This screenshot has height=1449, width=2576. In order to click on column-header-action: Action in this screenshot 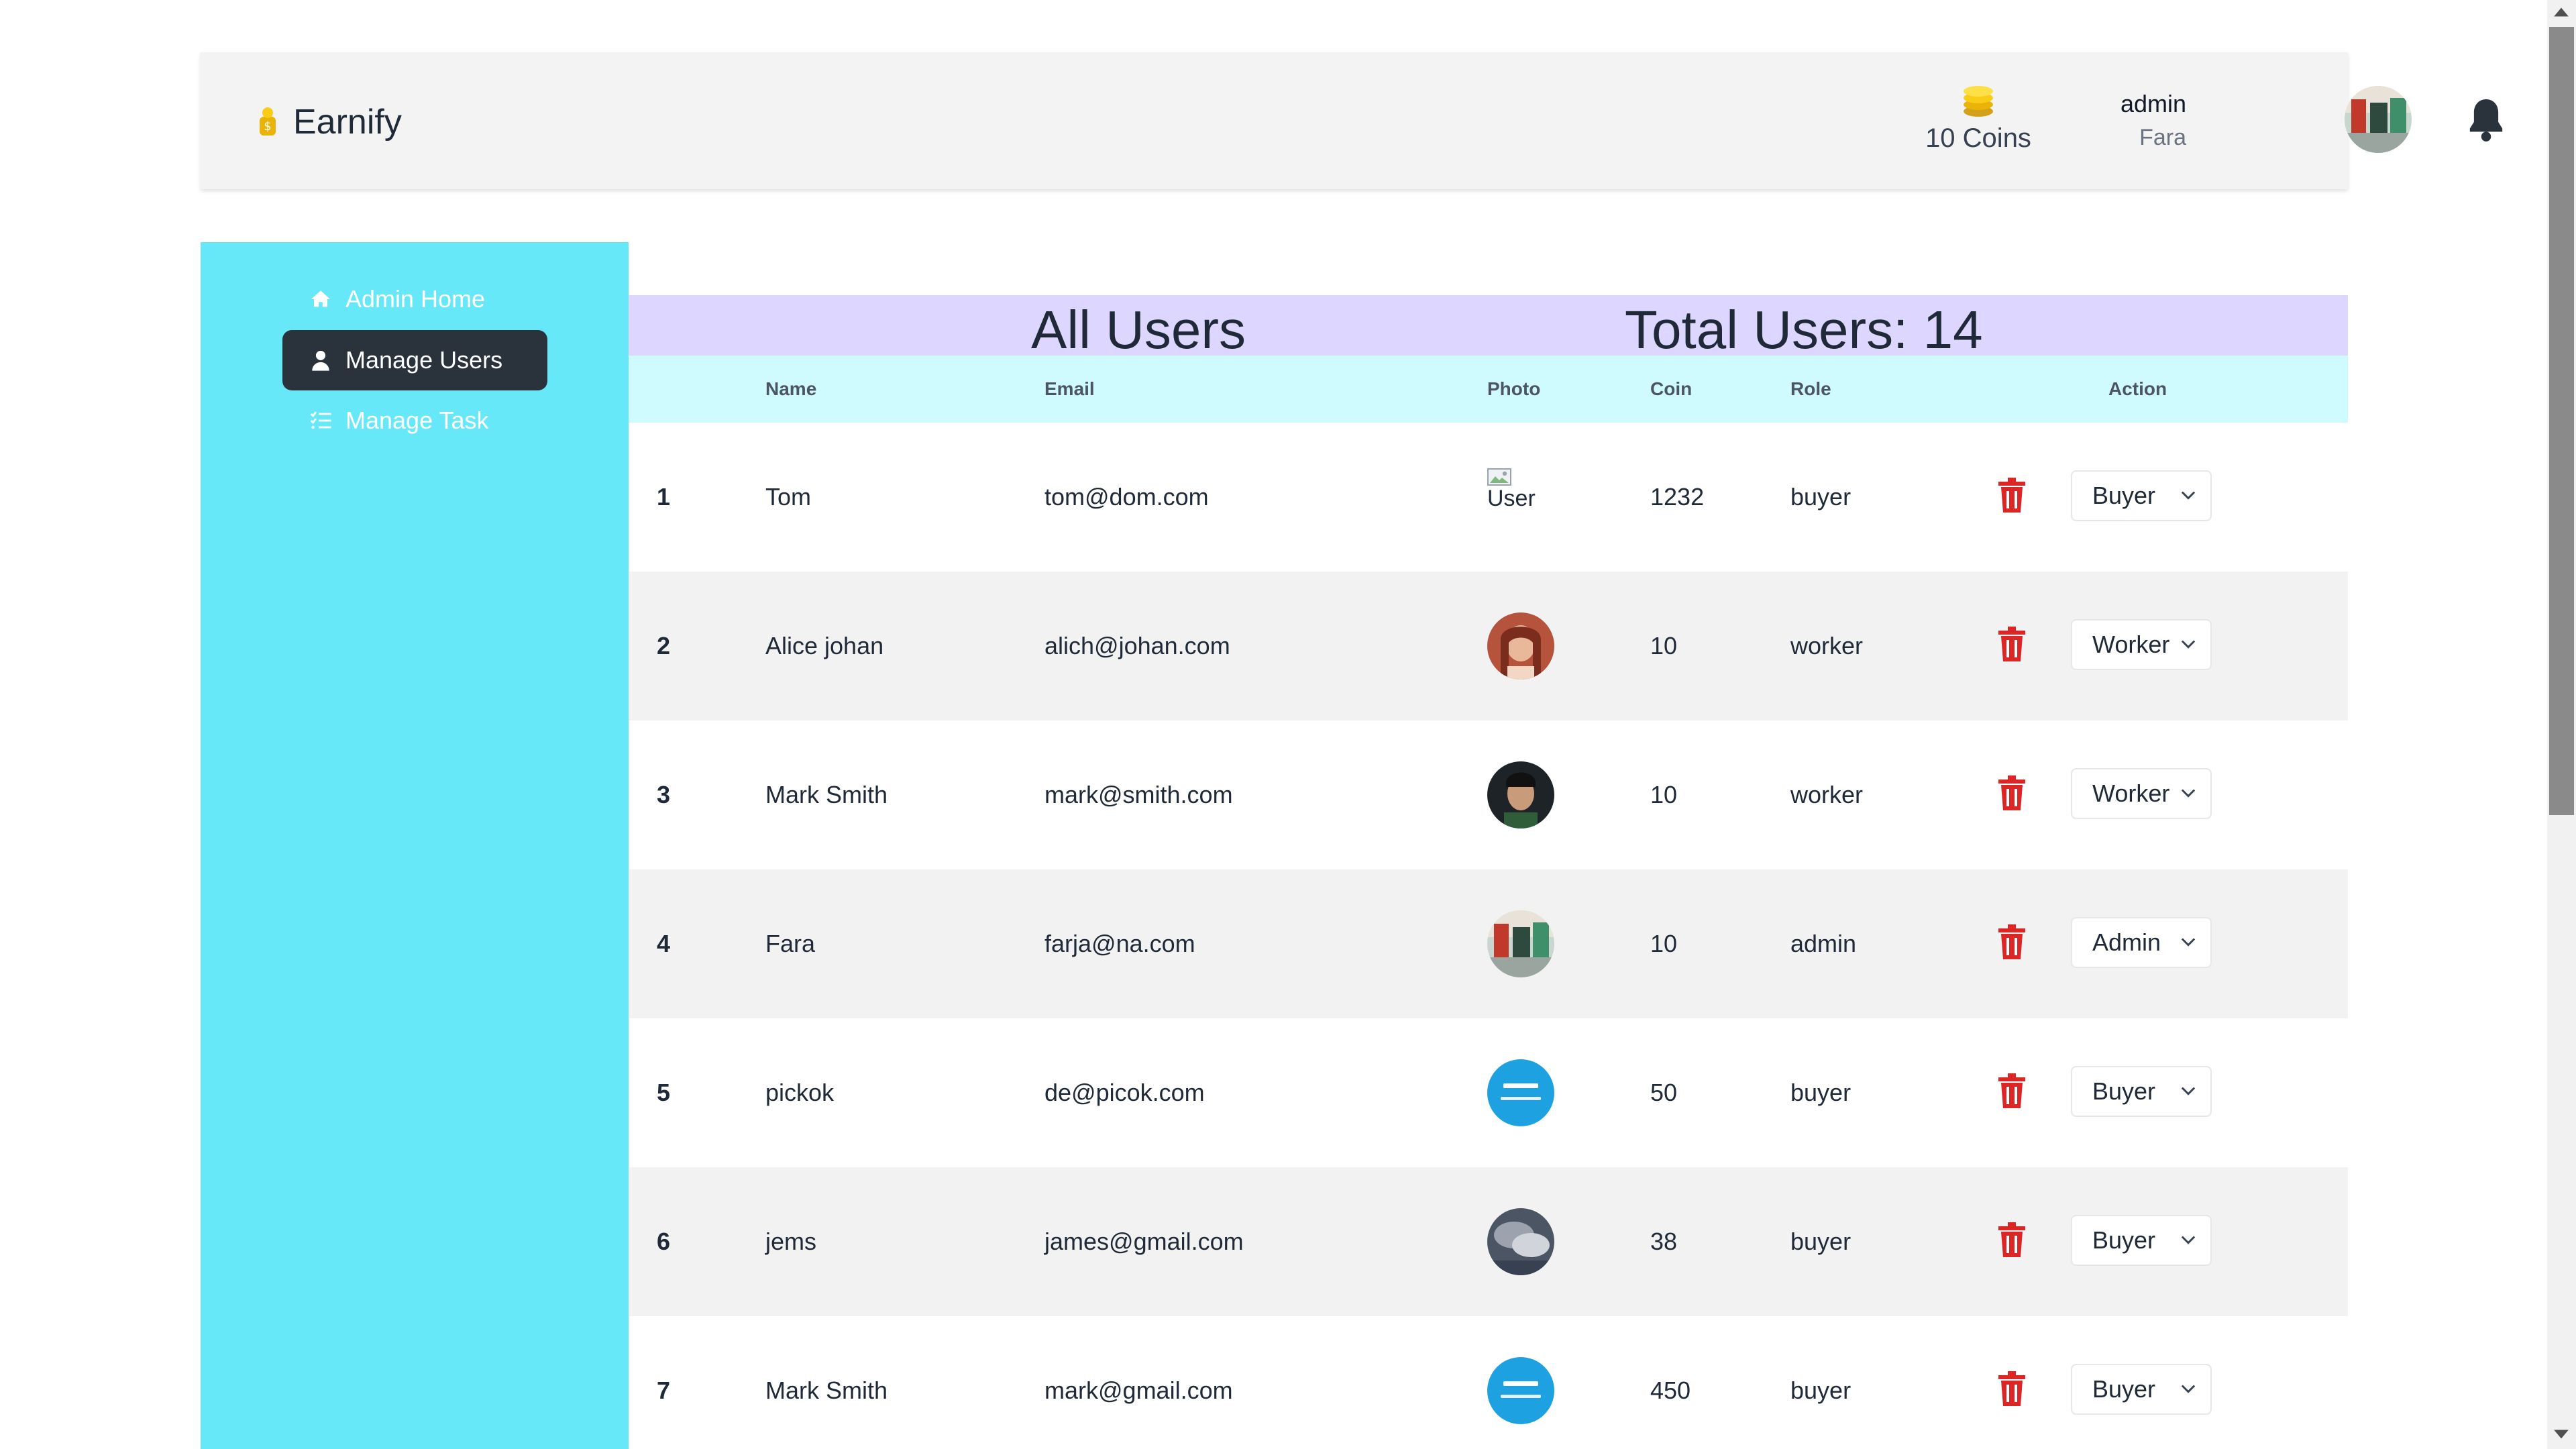, I will do `click(2137, 388)`.